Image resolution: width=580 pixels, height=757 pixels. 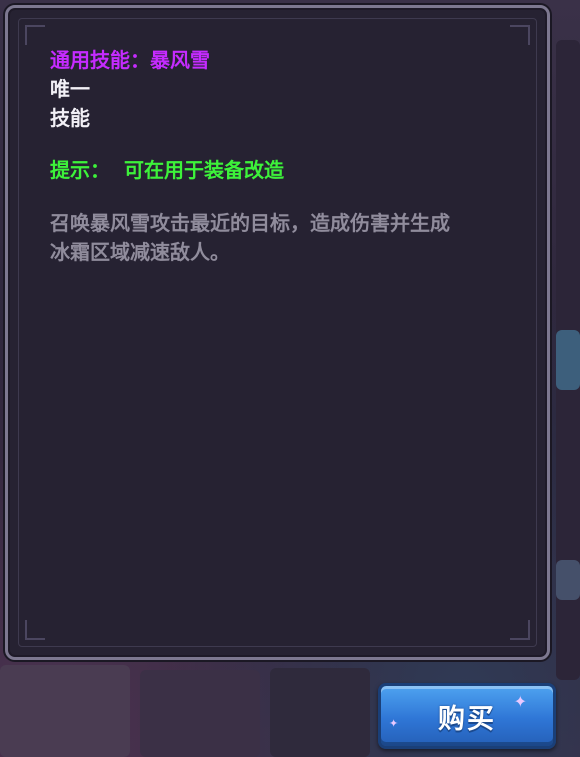 I want to click on skill-title: 通用技能：暴风雪, so click(x=130, y=60).